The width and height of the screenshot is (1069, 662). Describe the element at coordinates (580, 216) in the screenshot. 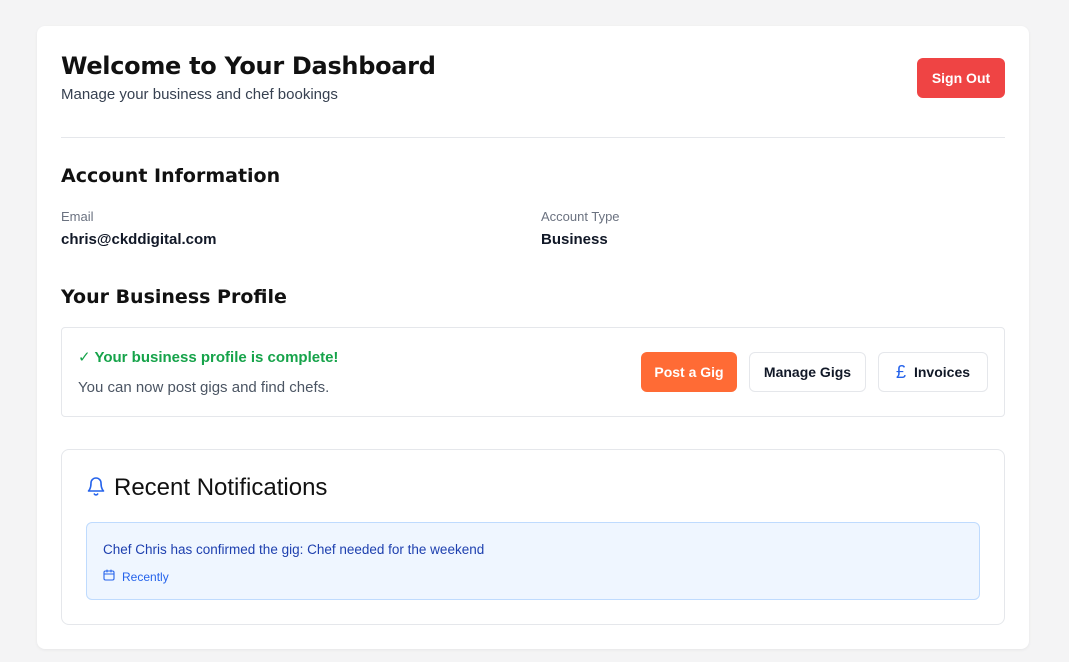

I see `account-type-label: Account Type` at that location.